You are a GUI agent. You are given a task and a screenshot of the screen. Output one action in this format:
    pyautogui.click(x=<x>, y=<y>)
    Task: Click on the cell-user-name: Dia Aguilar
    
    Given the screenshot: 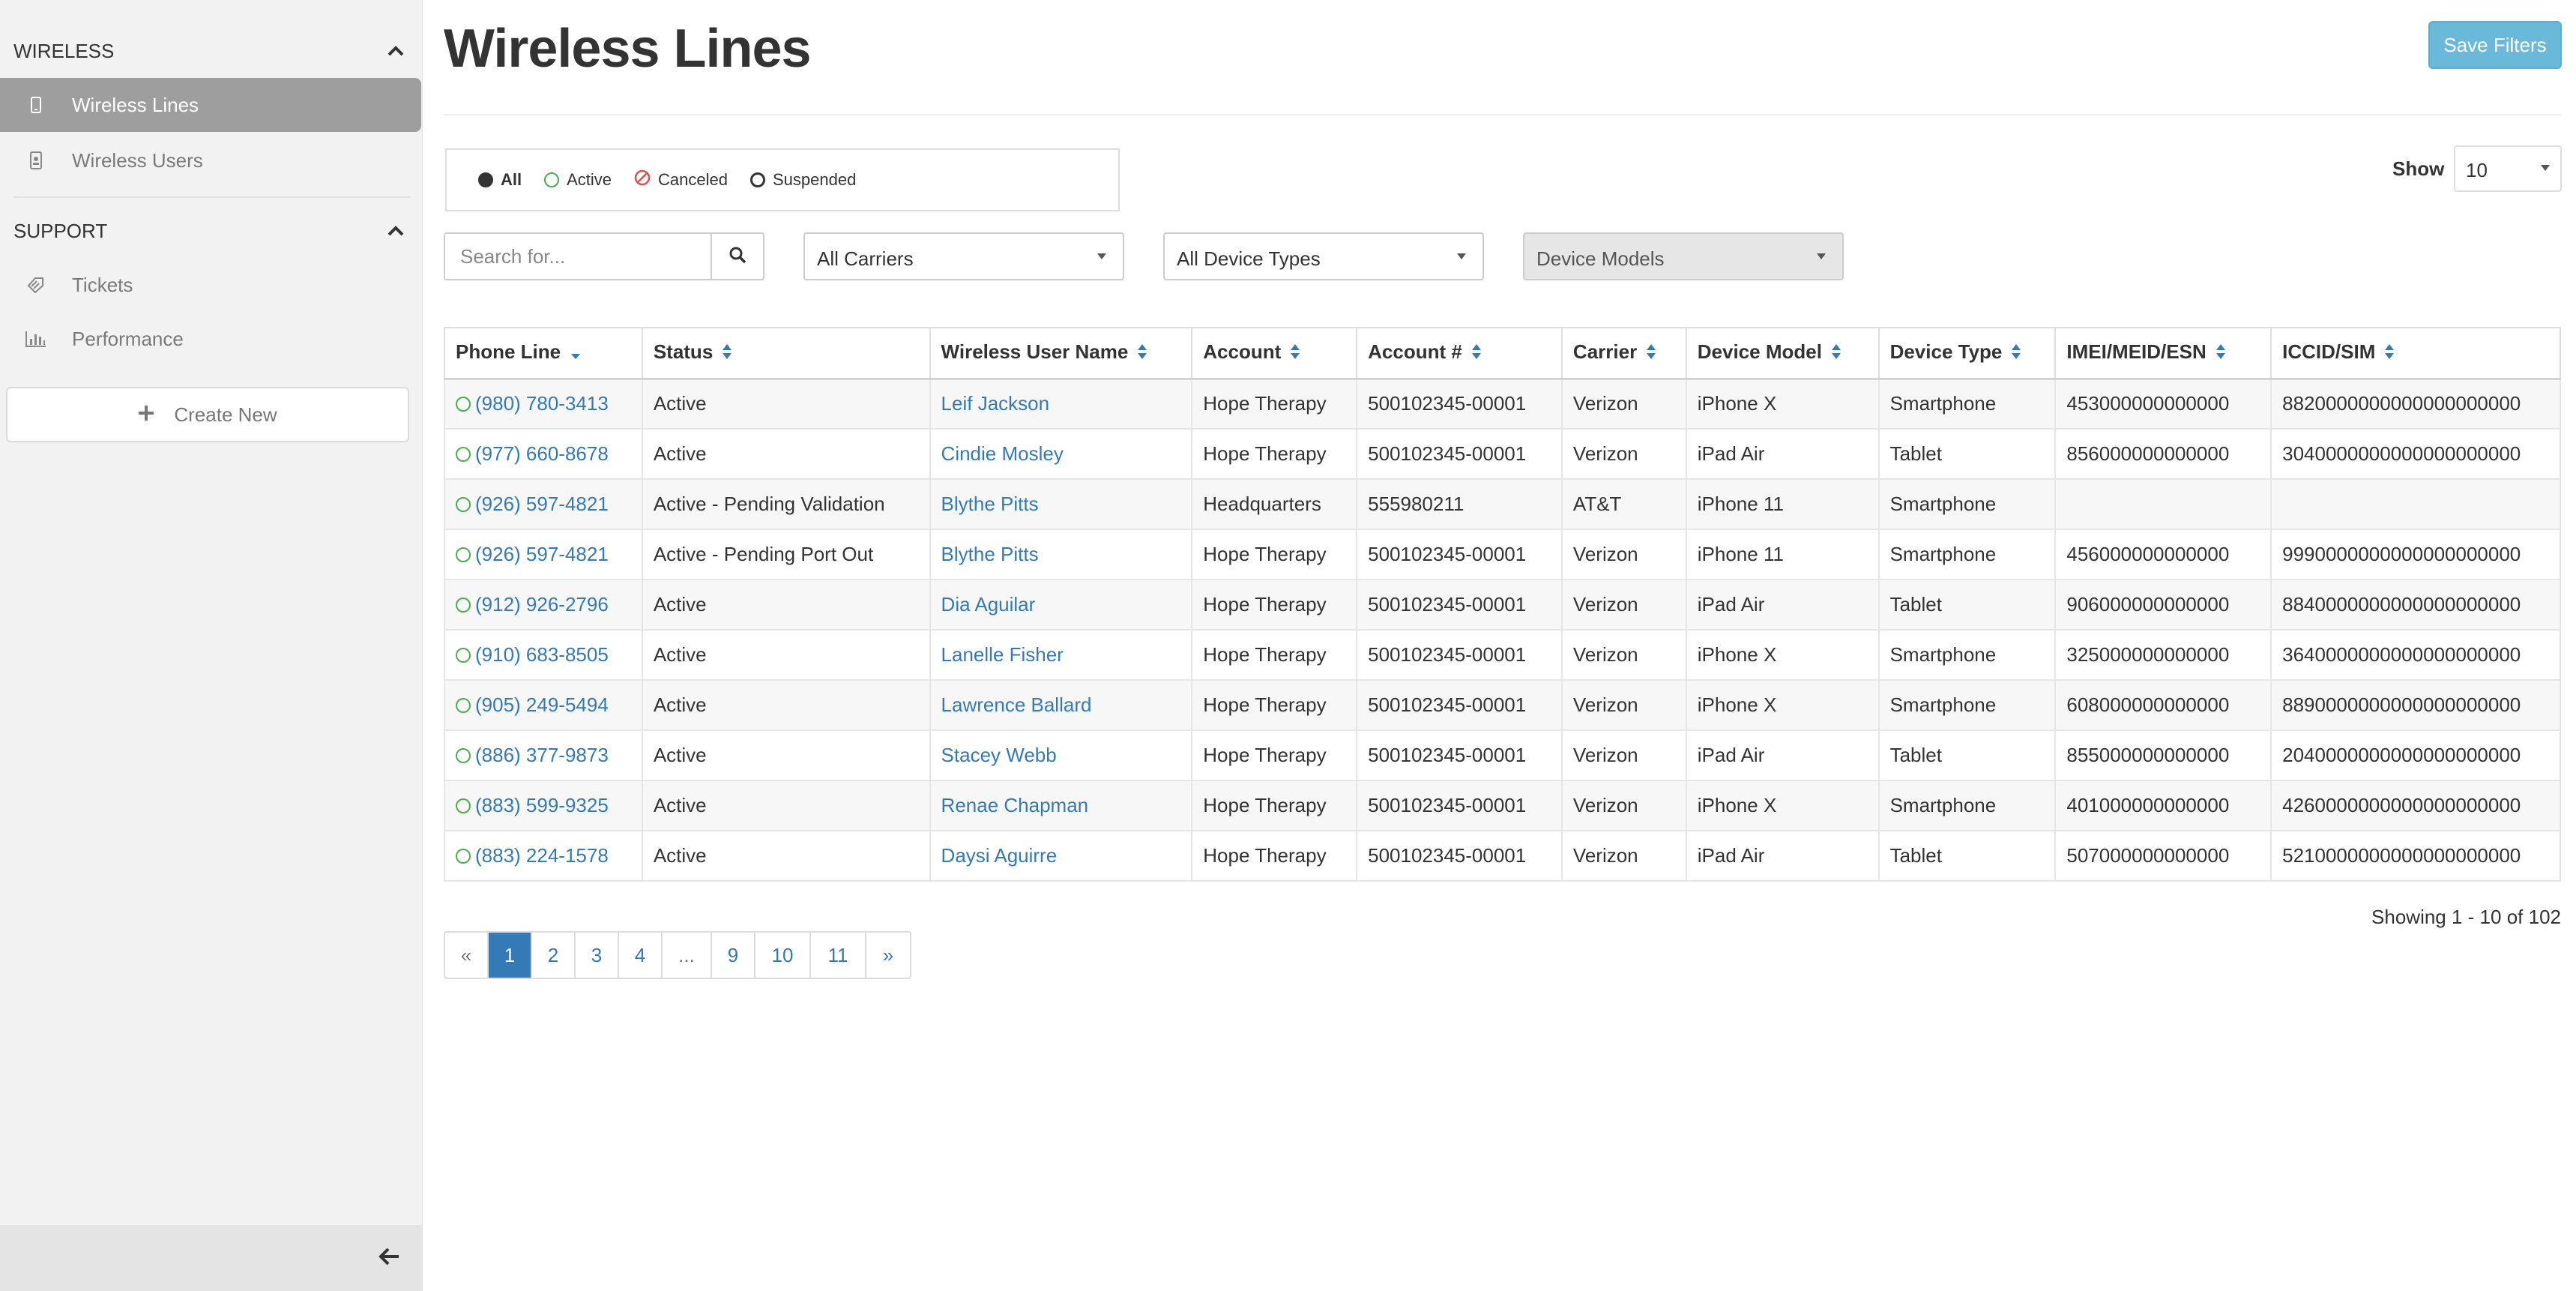 What is the action you would take?
    pyautogui.click(x=1061, y=605)
    